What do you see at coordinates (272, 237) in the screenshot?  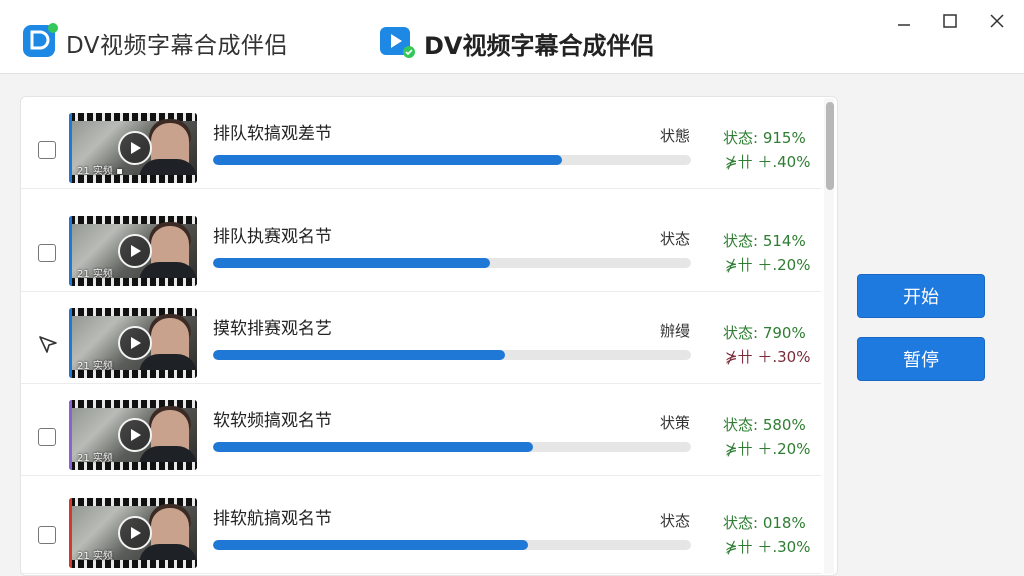 I see `task-name: 排队执赛观名节` at bounding box center [272, 237].